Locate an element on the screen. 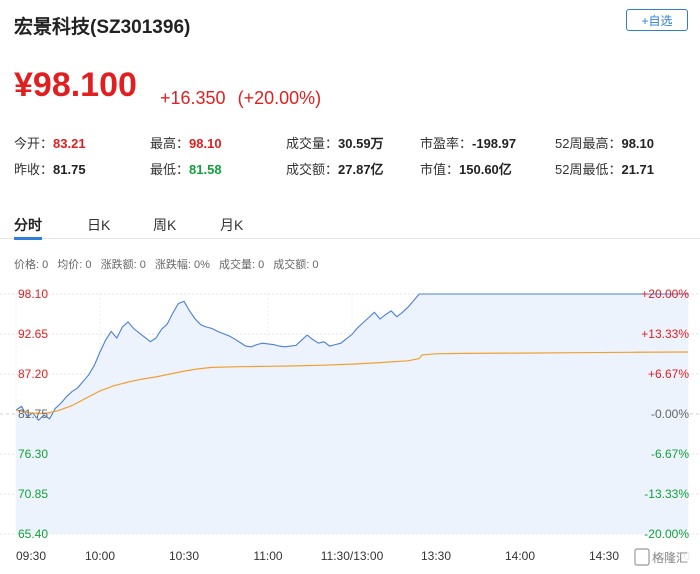  readout-price: 价格: 0 is located at coordinates (31, 265).